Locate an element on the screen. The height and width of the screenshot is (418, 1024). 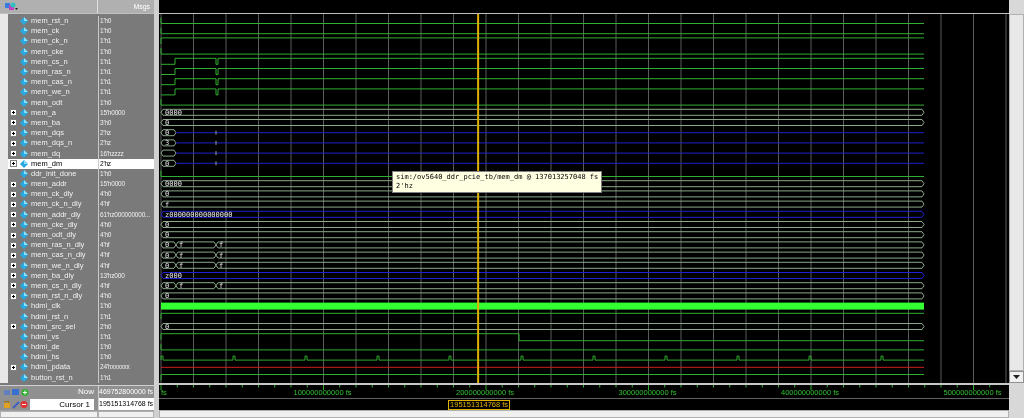
now-label: Now is located at coordinates (85, 392).